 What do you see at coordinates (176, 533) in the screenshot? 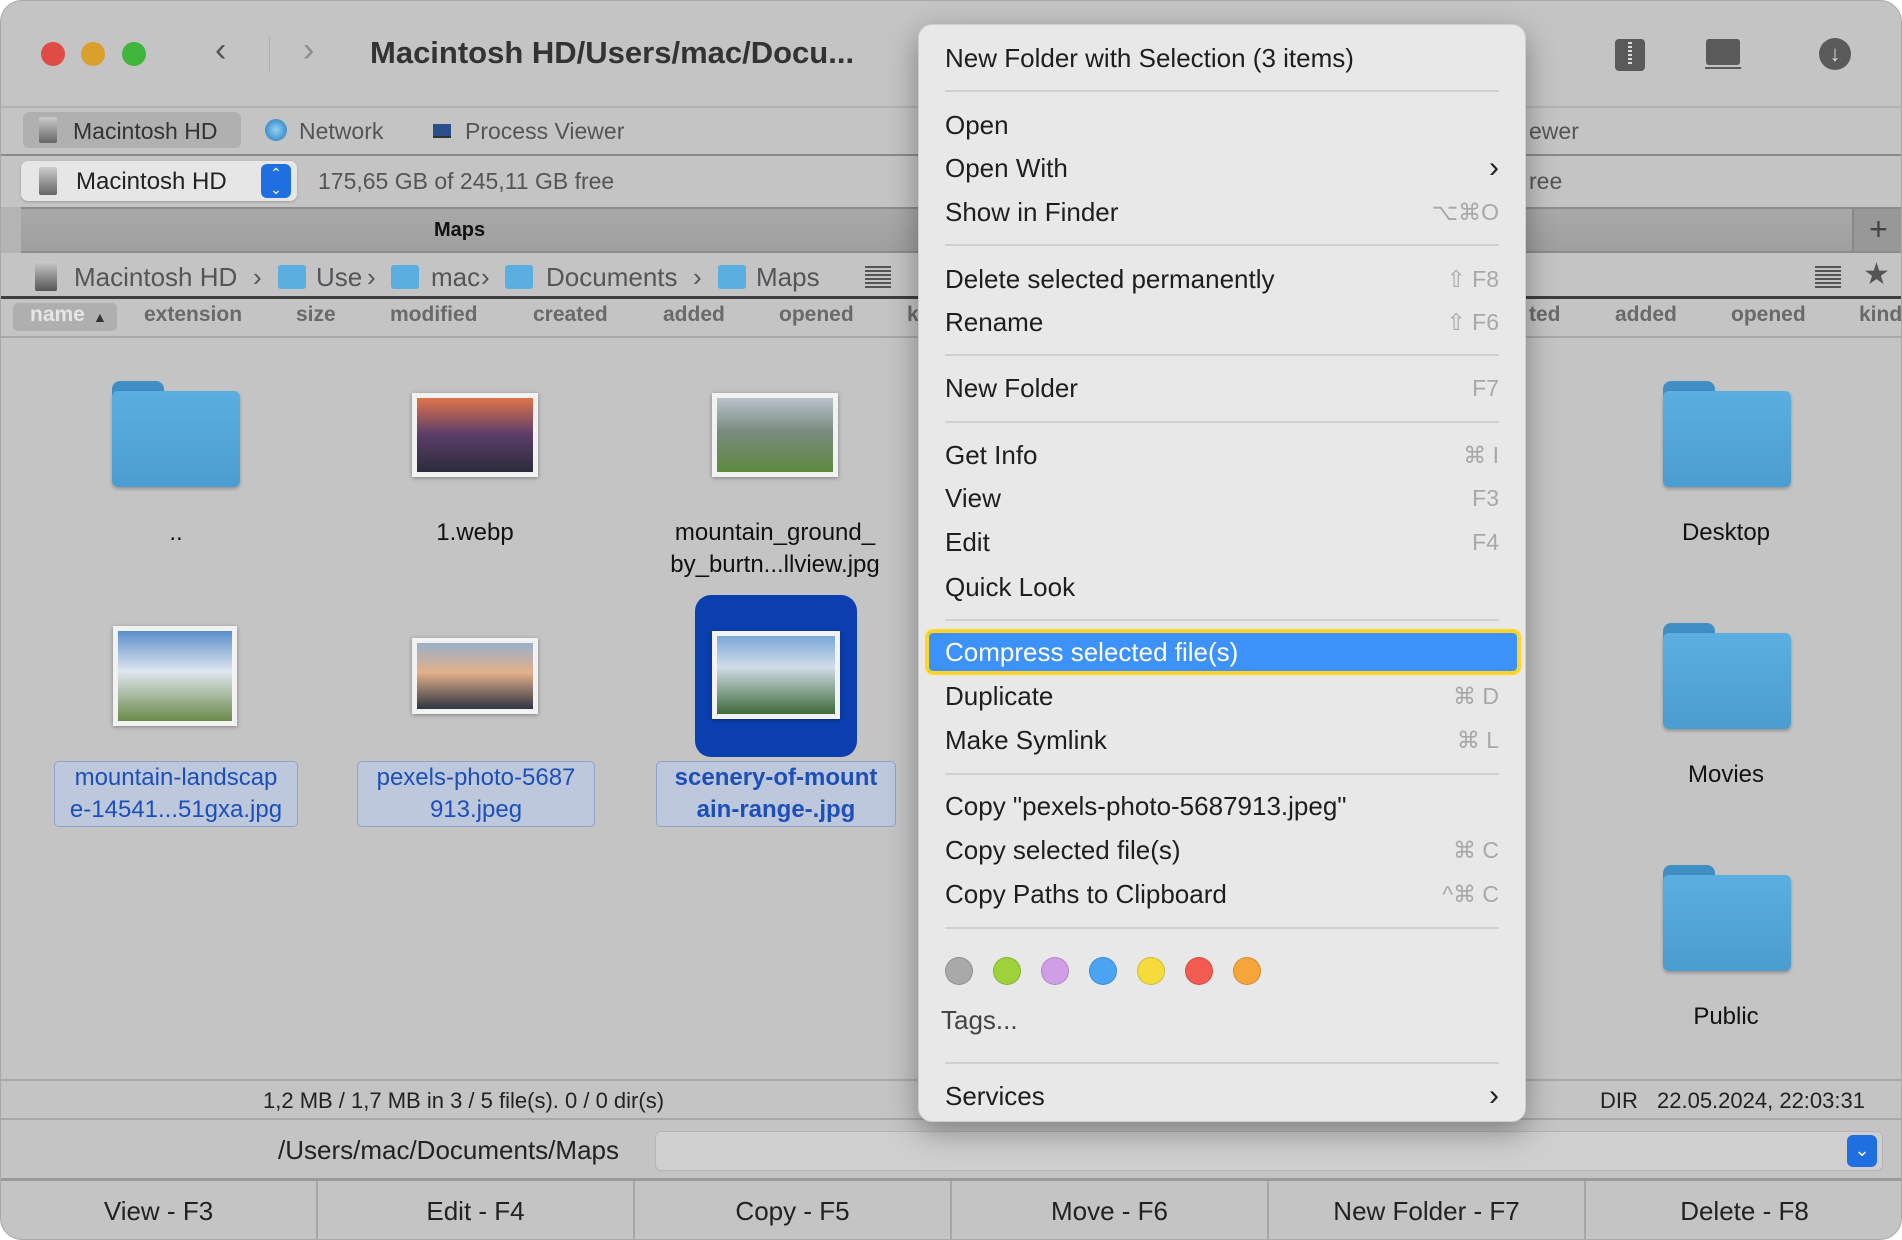
I see `file-label-parent: ..` at bounding box center [176, 533].